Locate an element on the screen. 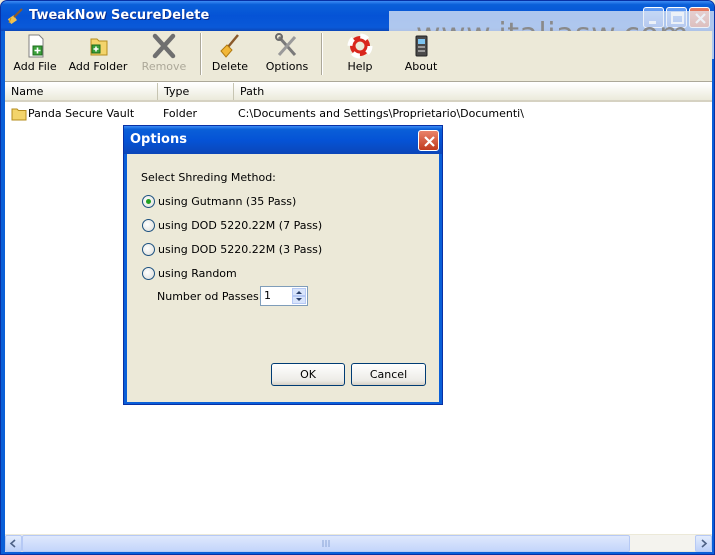  add-file-icon is located at coordinates (36, 46).